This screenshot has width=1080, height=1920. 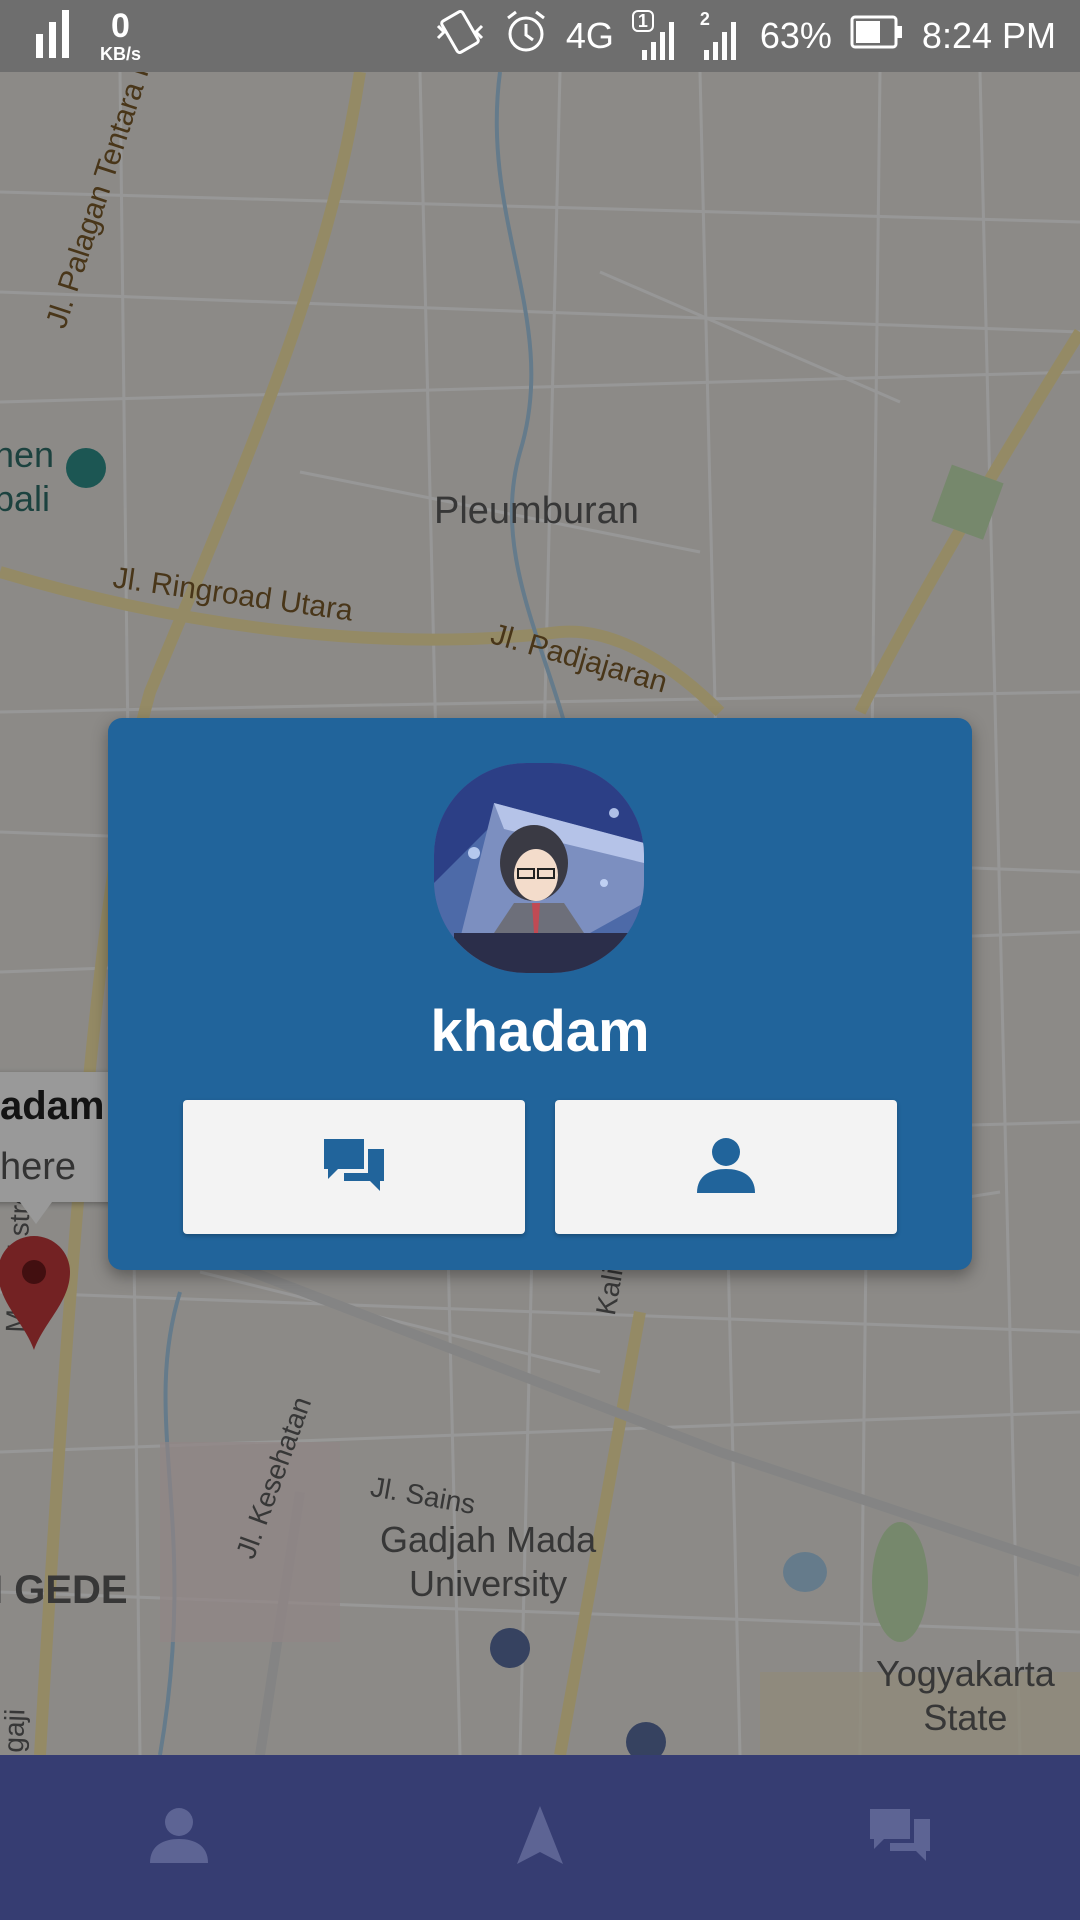 I want to click on navigation-arrow-icon, so click(x=540, y=1837).